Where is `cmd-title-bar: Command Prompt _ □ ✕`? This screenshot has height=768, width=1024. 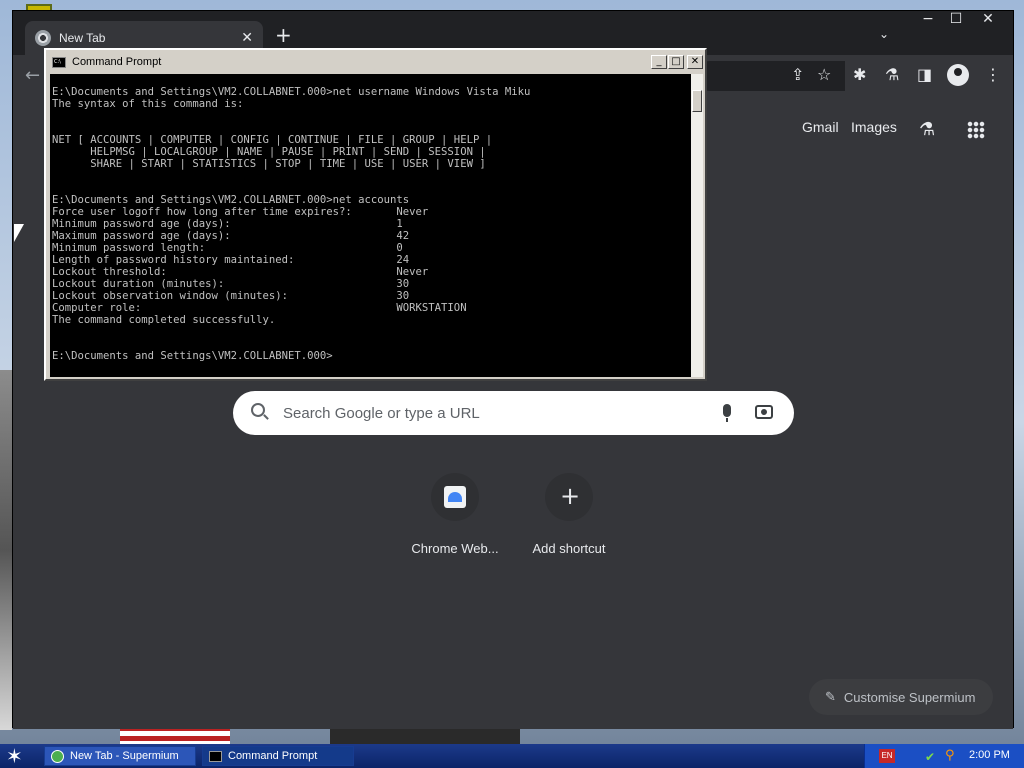
cmd-title-bar: Command Prompt _ □ ✕ is located at coordinates (375, 62).